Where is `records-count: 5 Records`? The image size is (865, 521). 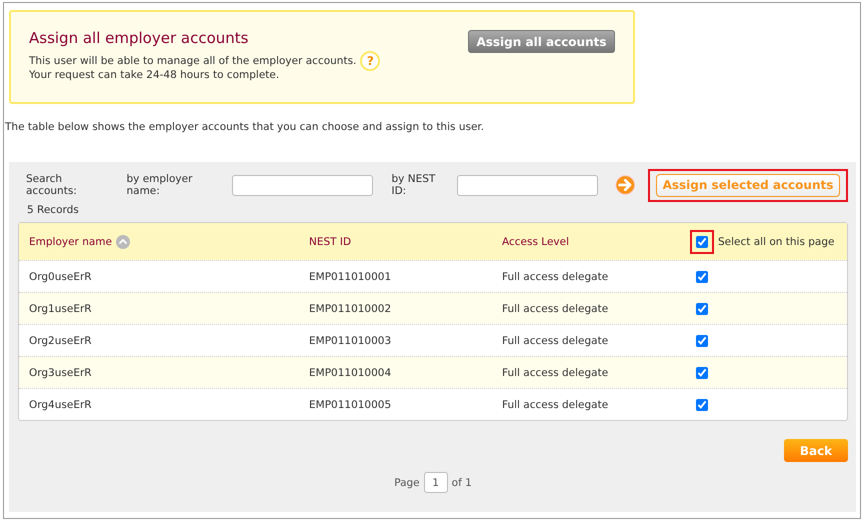 records-count: 5 Records is located at coordinates (53, 210).